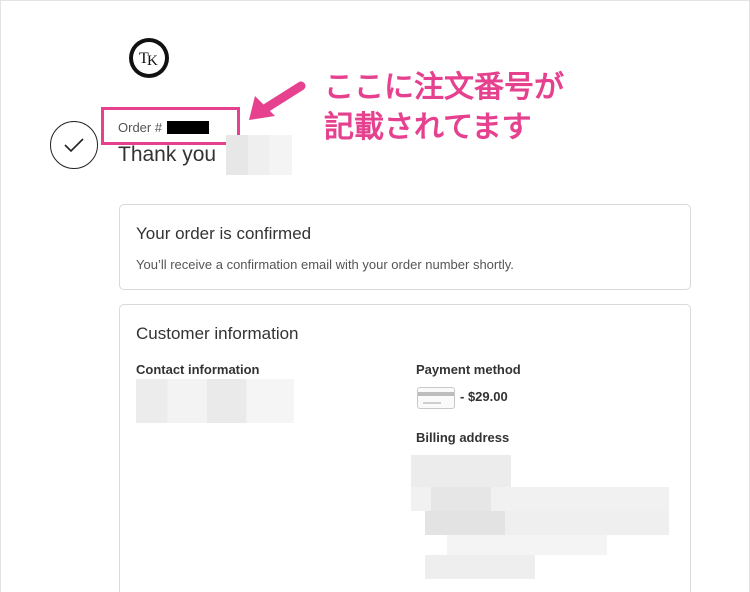 Image resolution: width=750 pixels, height=592 pixels. I want to click on tk-logo-icon: T K, so click(149, 58).